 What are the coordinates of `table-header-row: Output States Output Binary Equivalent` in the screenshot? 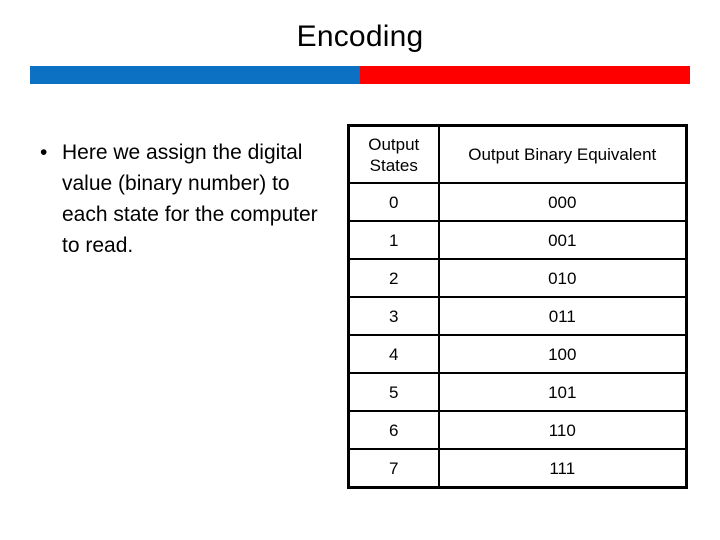 It's located at (517, 154).